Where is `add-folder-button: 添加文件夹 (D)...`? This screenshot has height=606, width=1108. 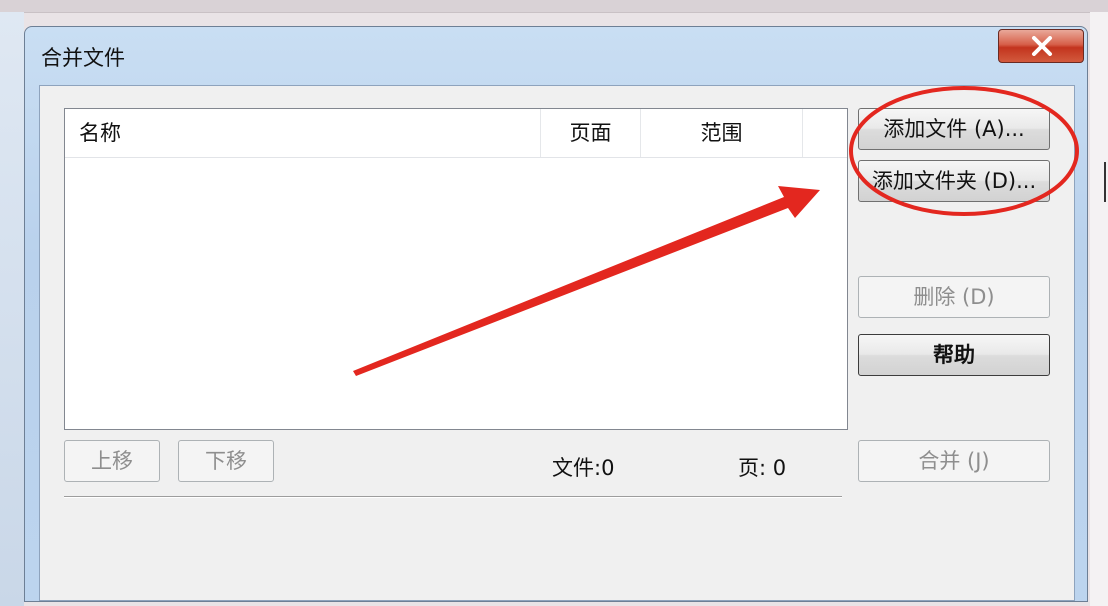
add-folder-button: 添加文件夹 (D)... is located at coordinates (954, 181).